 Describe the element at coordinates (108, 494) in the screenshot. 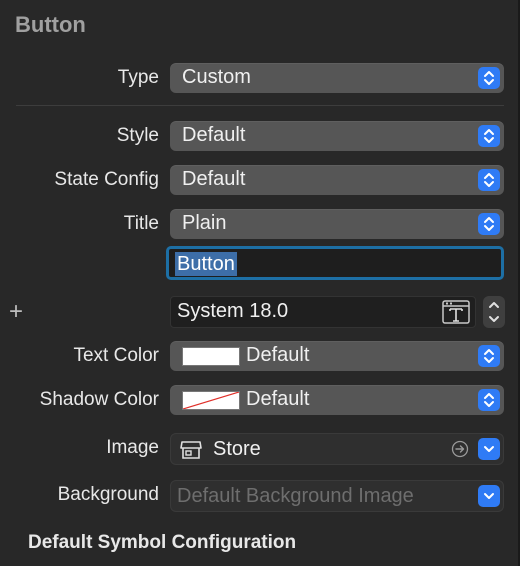

I see `background-label: Background` at that location.